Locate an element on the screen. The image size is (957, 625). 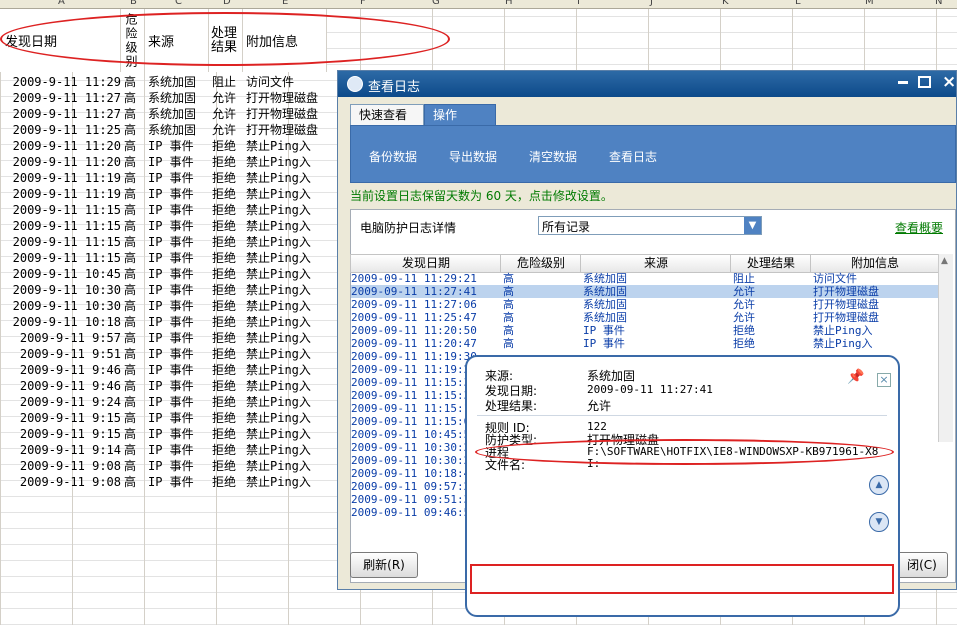
log-row: 2009-09-11 11:27:06 高 系统加固 允许 打开物理磁盘 is located at coordinates (644, 304).